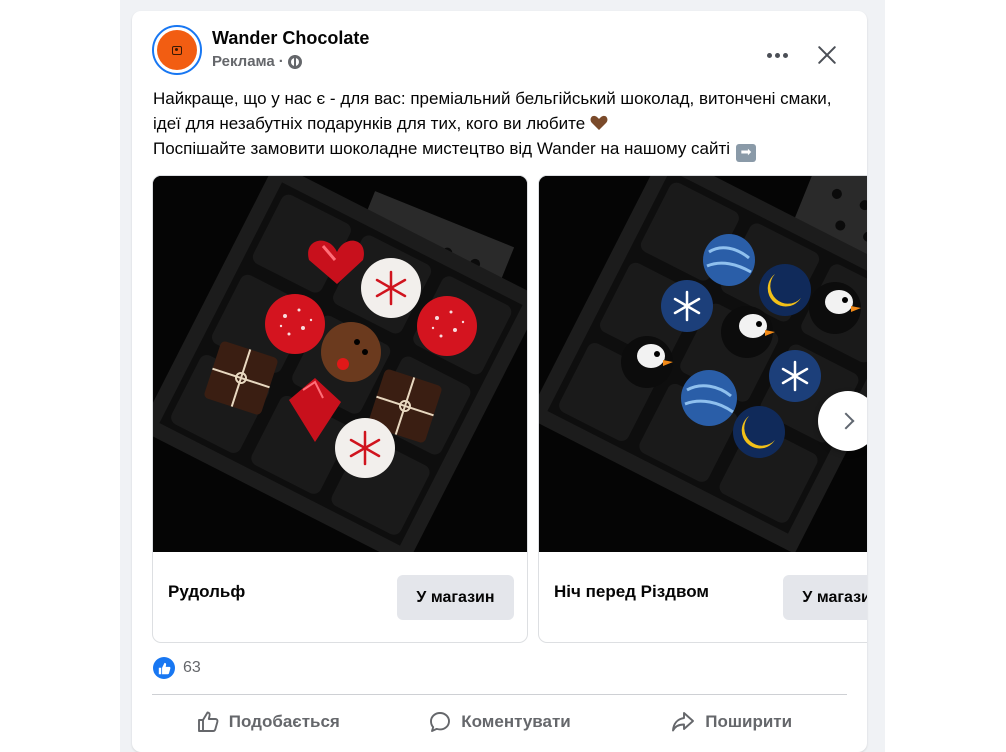 This screenshot has width=1006, height=752. I want to click on more-options-button, so click(777, 55).